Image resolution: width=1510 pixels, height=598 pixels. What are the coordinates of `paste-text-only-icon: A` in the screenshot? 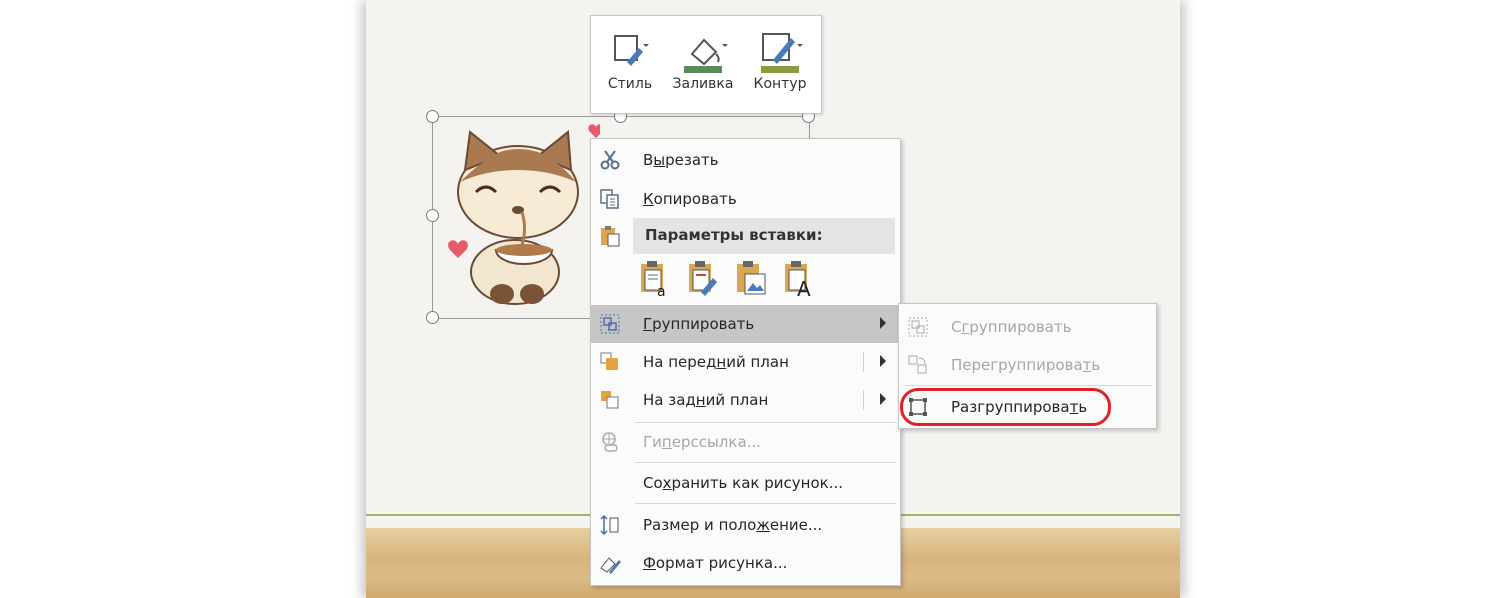 It's located at (800, 278).